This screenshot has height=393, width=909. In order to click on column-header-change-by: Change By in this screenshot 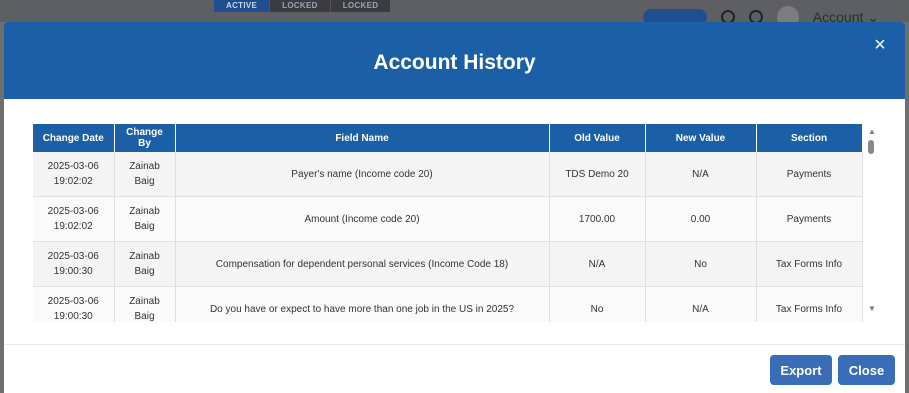, I will do `click(145, 138)`.